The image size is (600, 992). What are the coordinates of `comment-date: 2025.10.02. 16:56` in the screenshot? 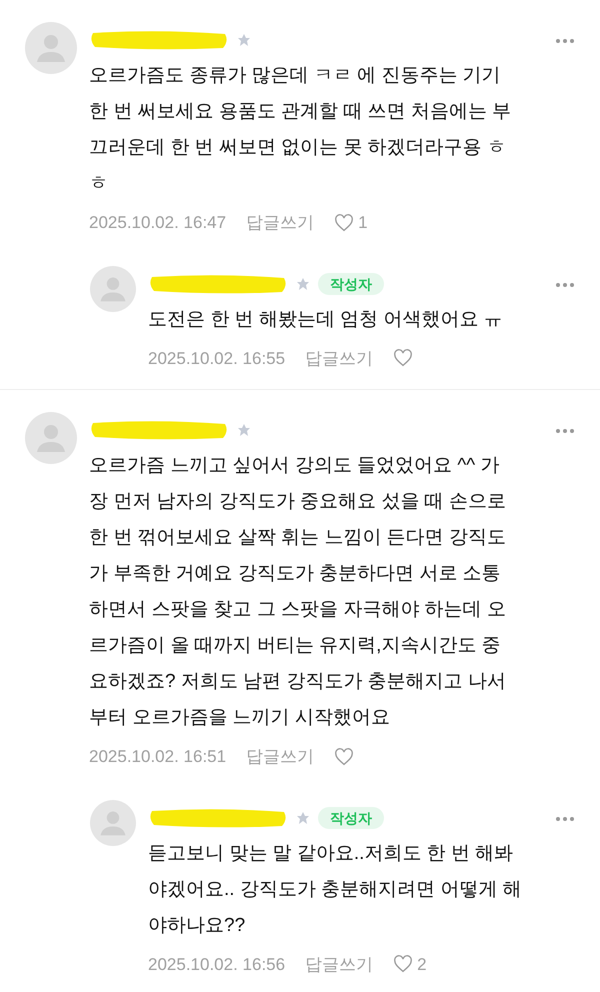 It's located at (217, 965).